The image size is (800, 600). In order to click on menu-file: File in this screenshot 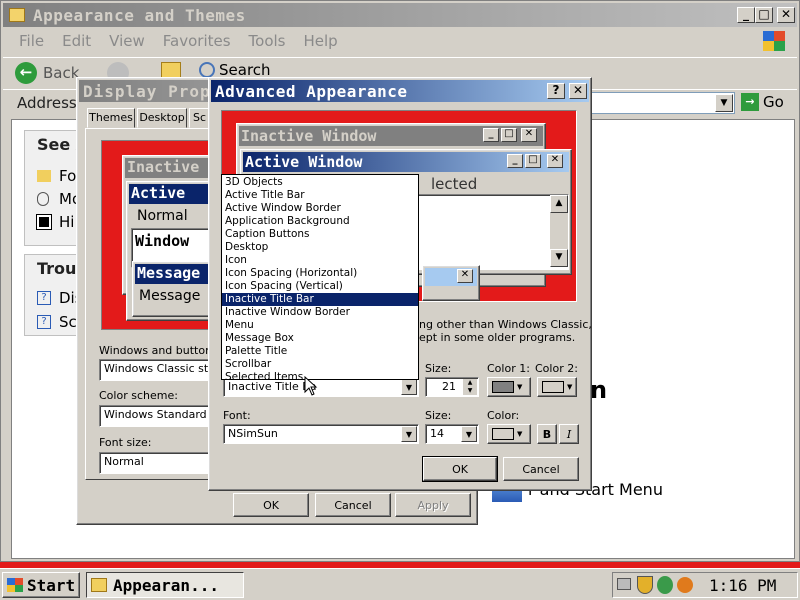, I will do `click(31, 41)`.